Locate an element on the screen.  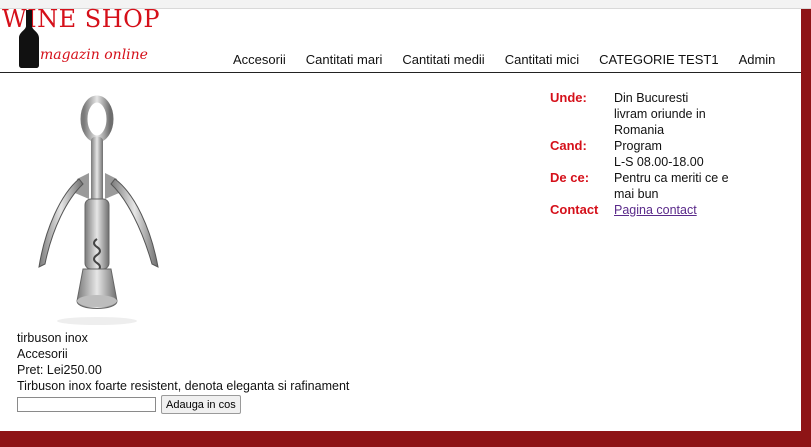
wine-bottle-icon is located at coordinates (29, 39).